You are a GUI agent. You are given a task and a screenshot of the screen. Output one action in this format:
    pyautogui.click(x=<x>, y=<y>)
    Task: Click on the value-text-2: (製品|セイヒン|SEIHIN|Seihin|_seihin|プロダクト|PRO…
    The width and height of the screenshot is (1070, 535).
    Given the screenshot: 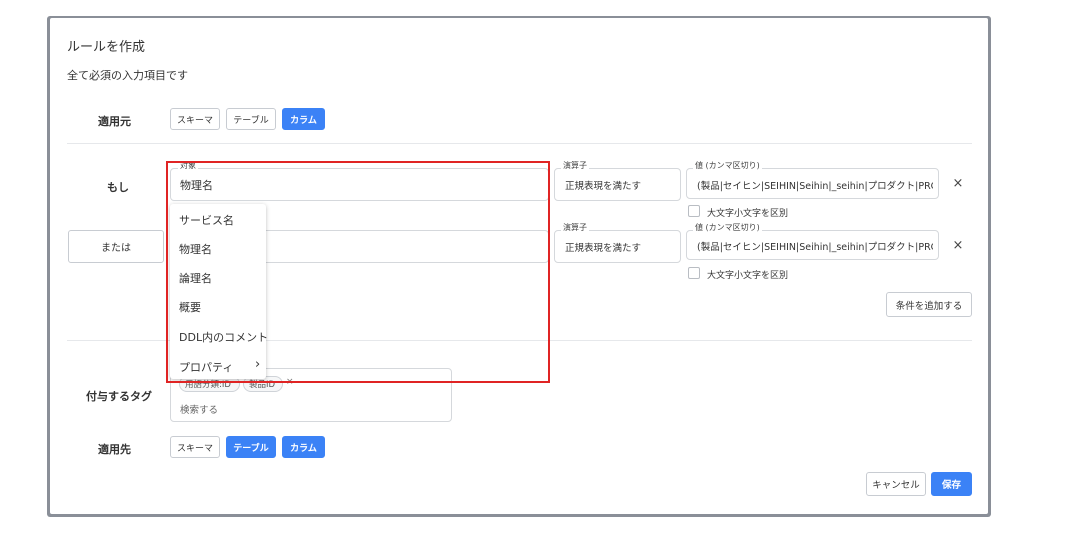 What is the action you would take?
    pyautogui.click(x=815, y=247)
    